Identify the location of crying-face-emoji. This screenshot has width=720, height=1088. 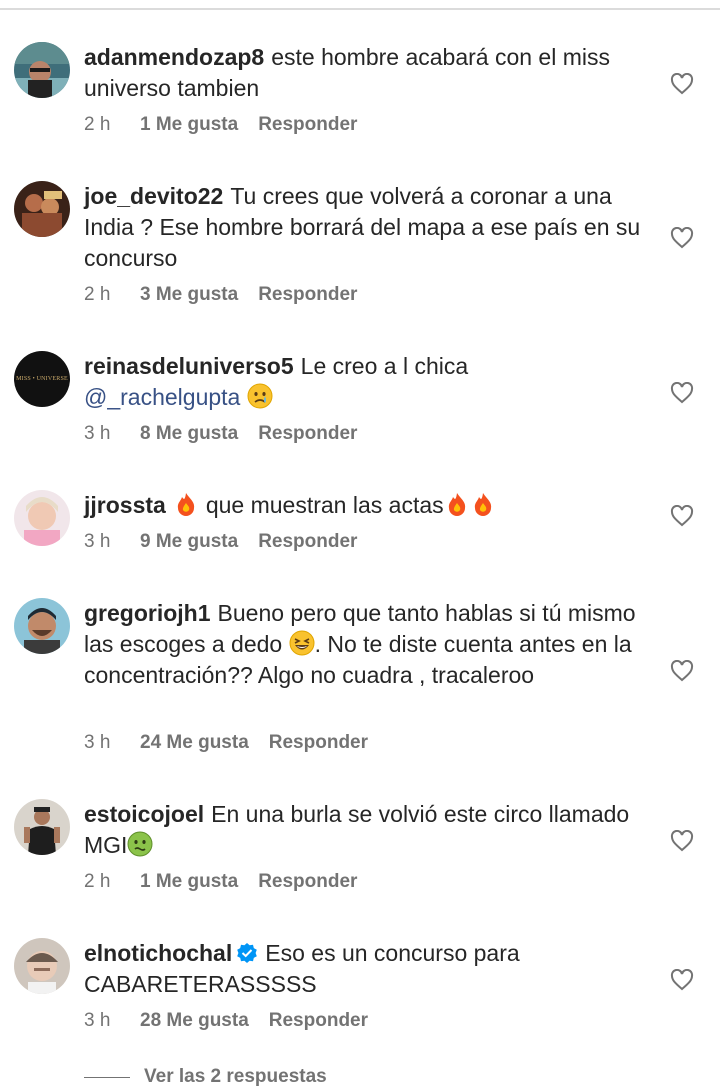
(260, 396).